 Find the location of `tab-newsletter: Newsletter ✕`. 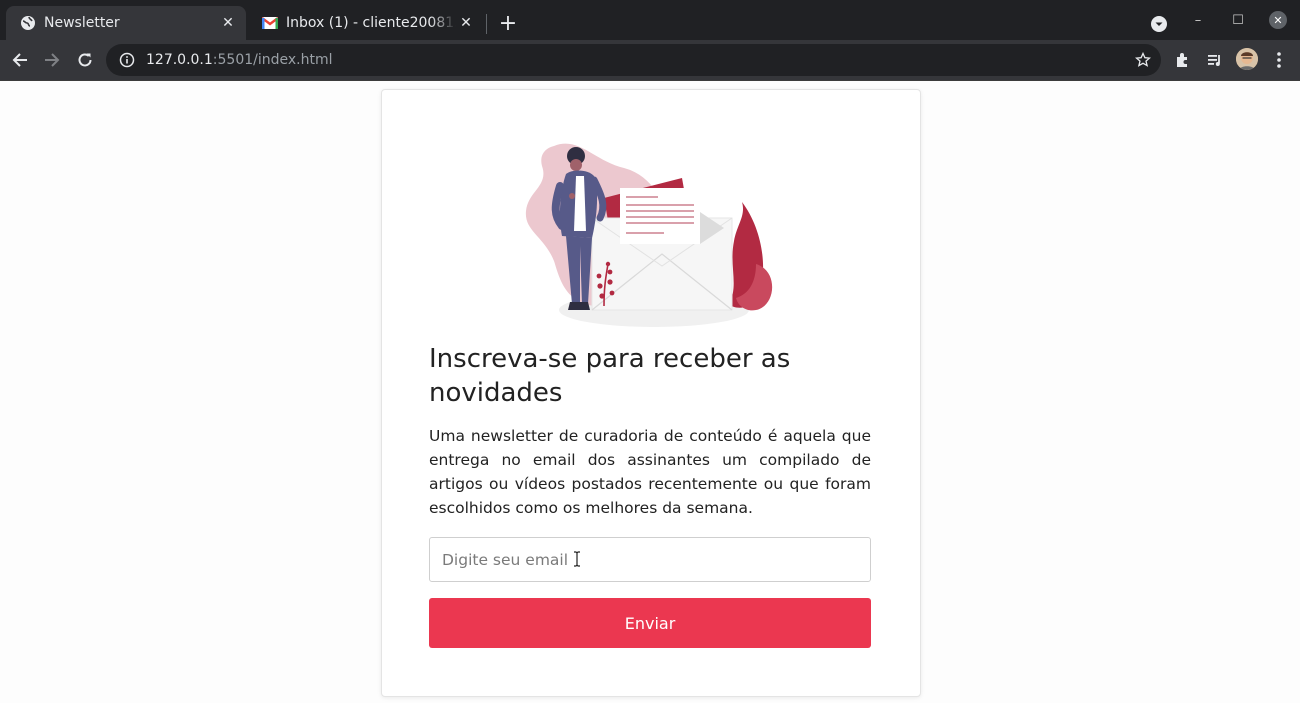

tab-newsletter: Newsletter ✕ is located at coordinates (126, 23).